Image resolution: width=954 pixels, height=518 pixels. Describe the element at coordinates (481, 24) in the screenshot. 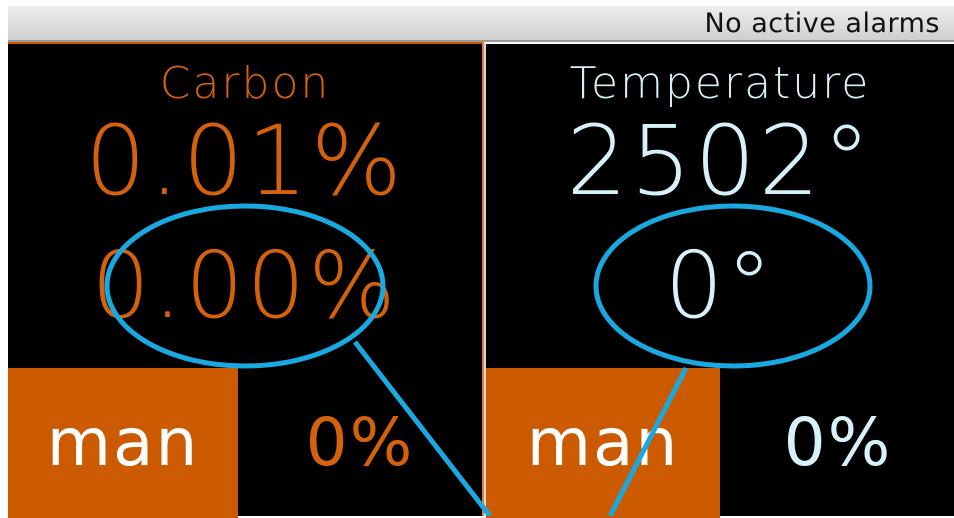

I see `status-bar: No active alarms` at that location.